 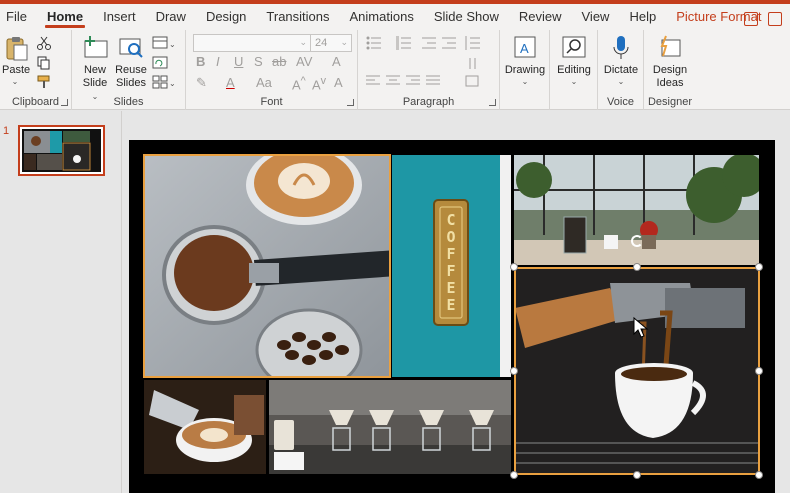 I want to click on photo-pour-over-bar, so click(x=390, y=427).